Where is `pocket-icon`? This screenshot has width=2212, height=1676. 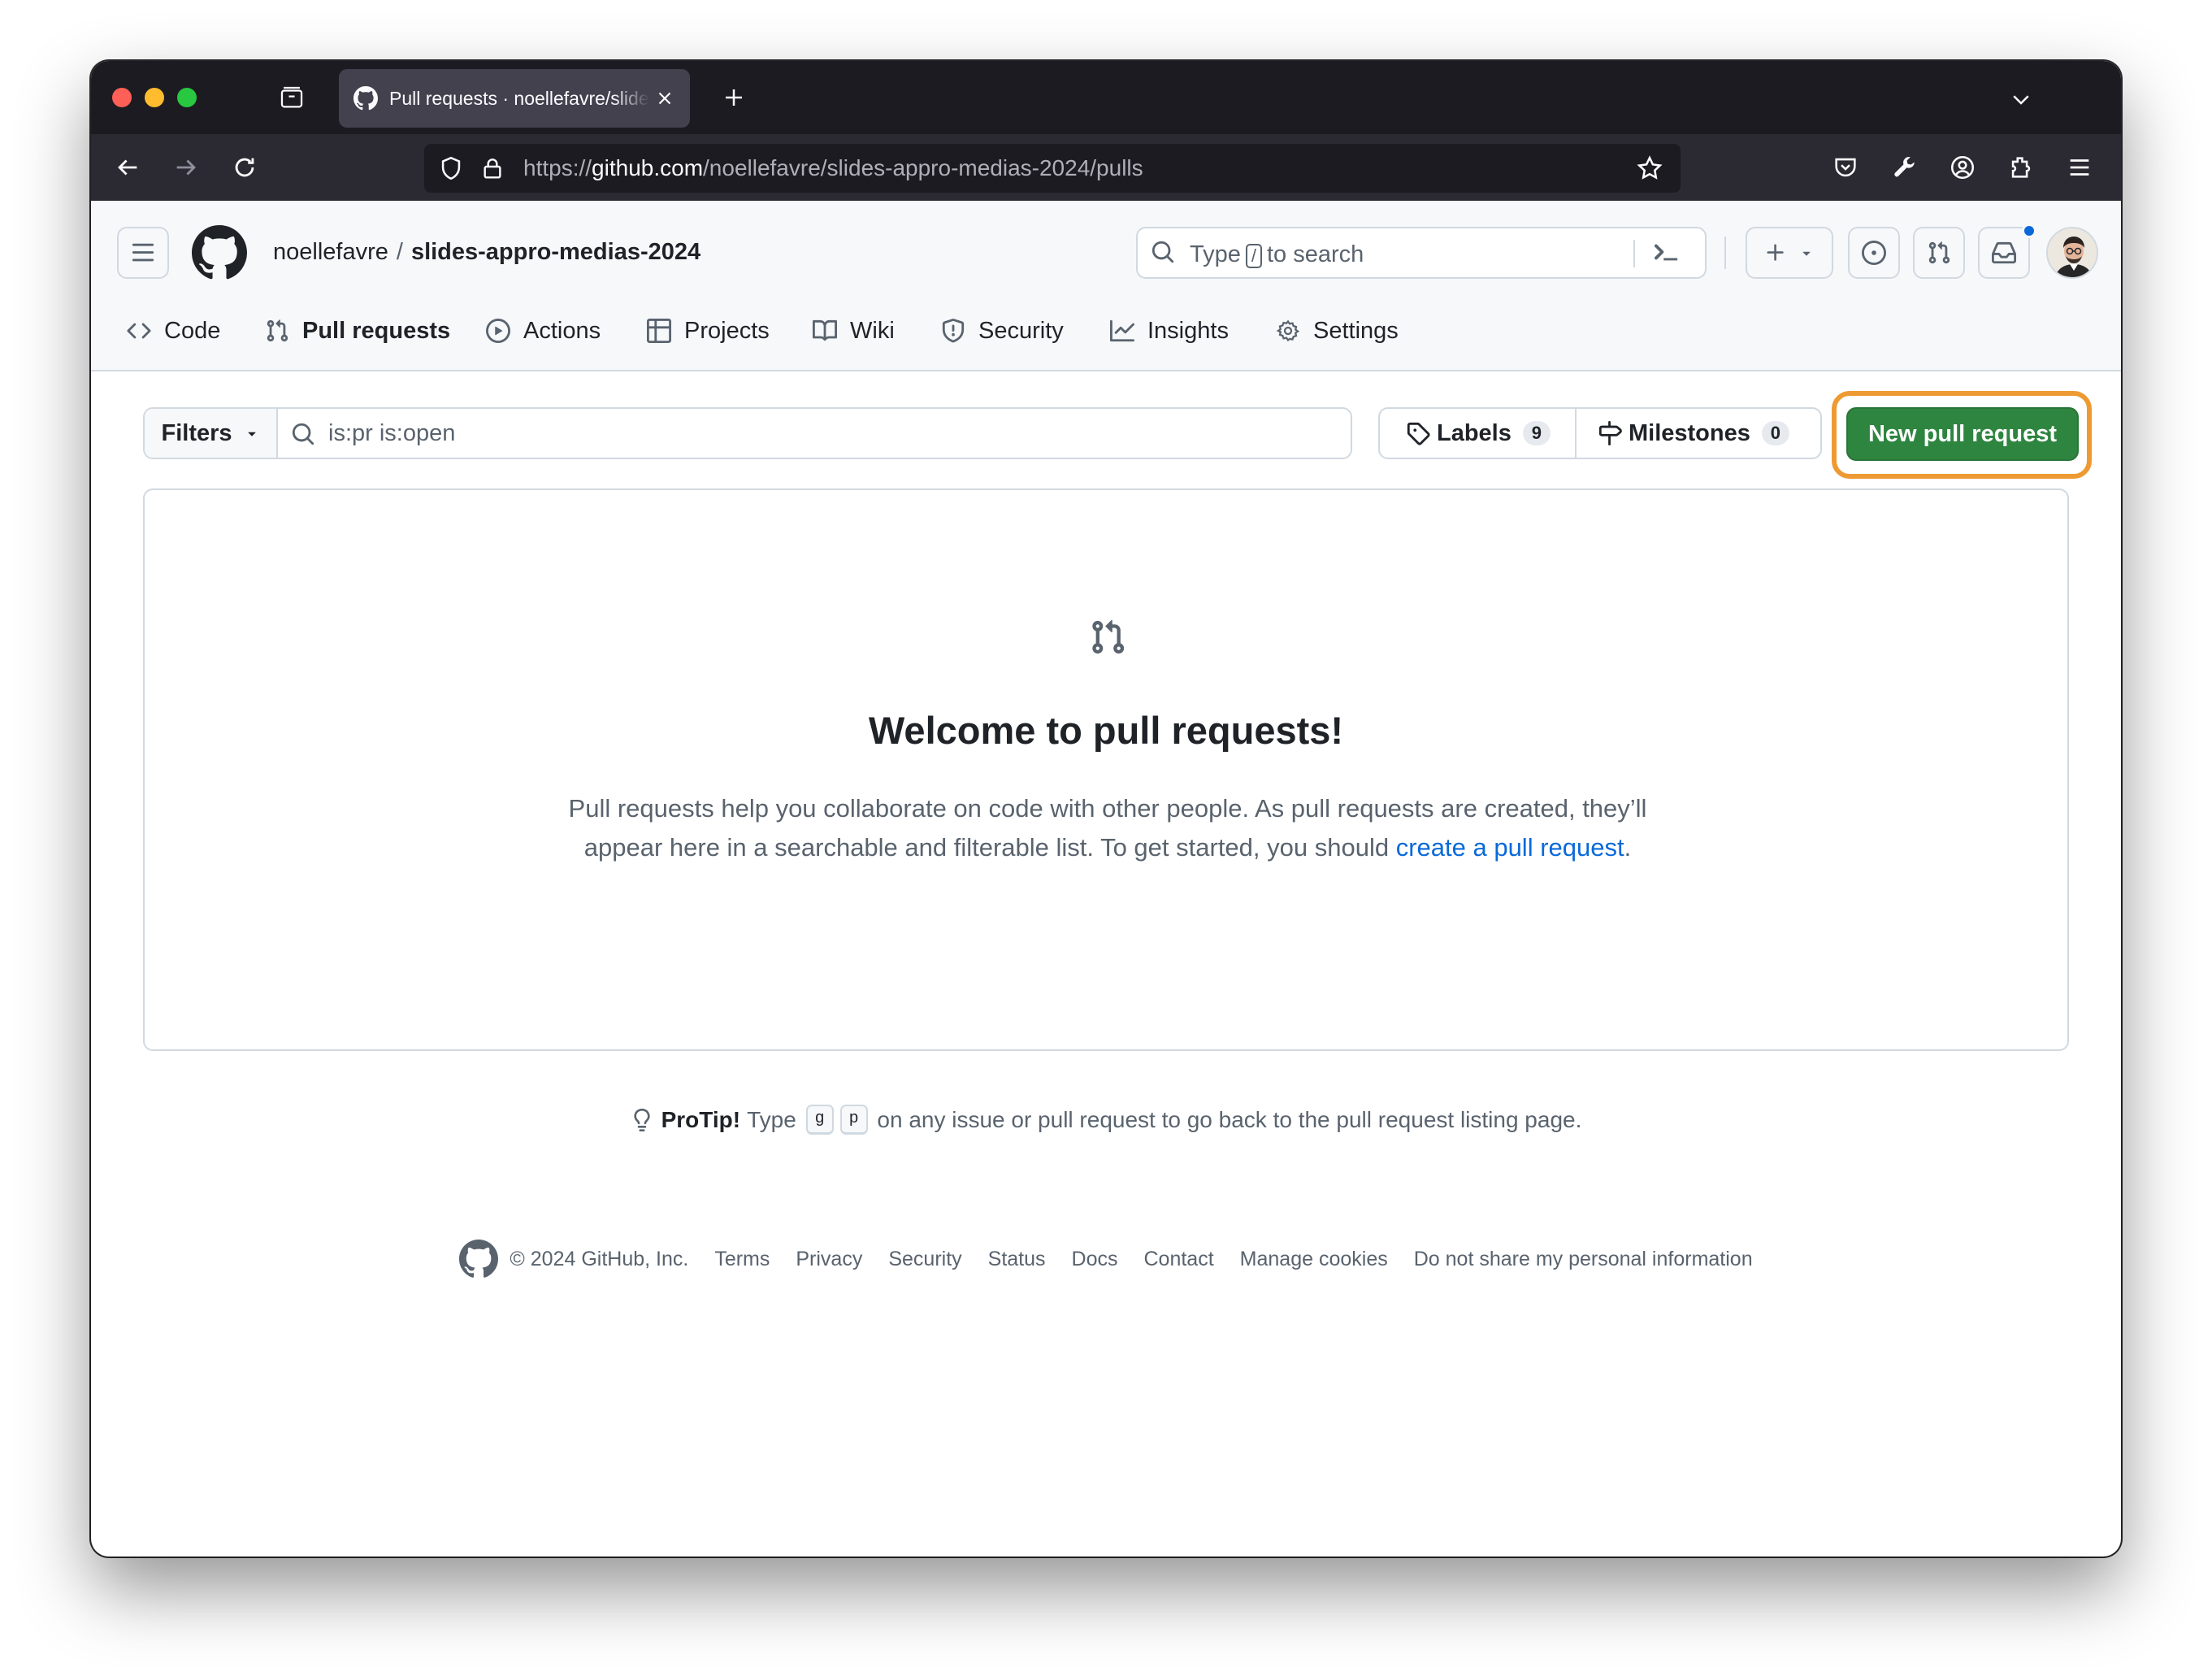 pocket-icon is located at coordinates (1845, 168).